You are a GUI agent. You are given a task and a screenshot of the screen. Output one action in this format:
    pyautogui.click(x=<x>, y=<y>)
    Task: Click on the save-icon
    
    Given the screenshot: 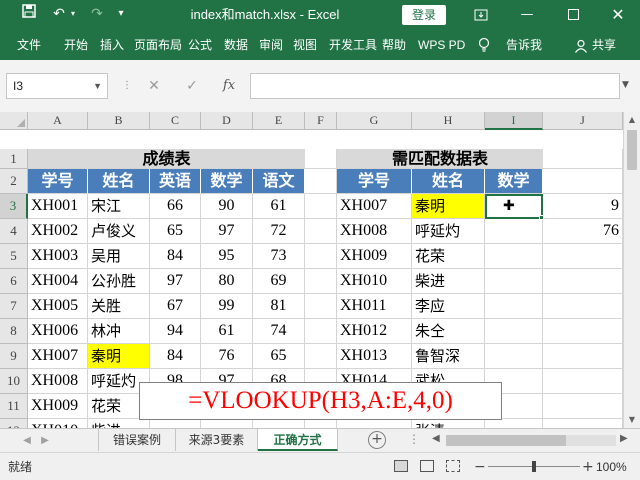 What is the action you would take?
    pyautogui.click(x=29, y=14)
    